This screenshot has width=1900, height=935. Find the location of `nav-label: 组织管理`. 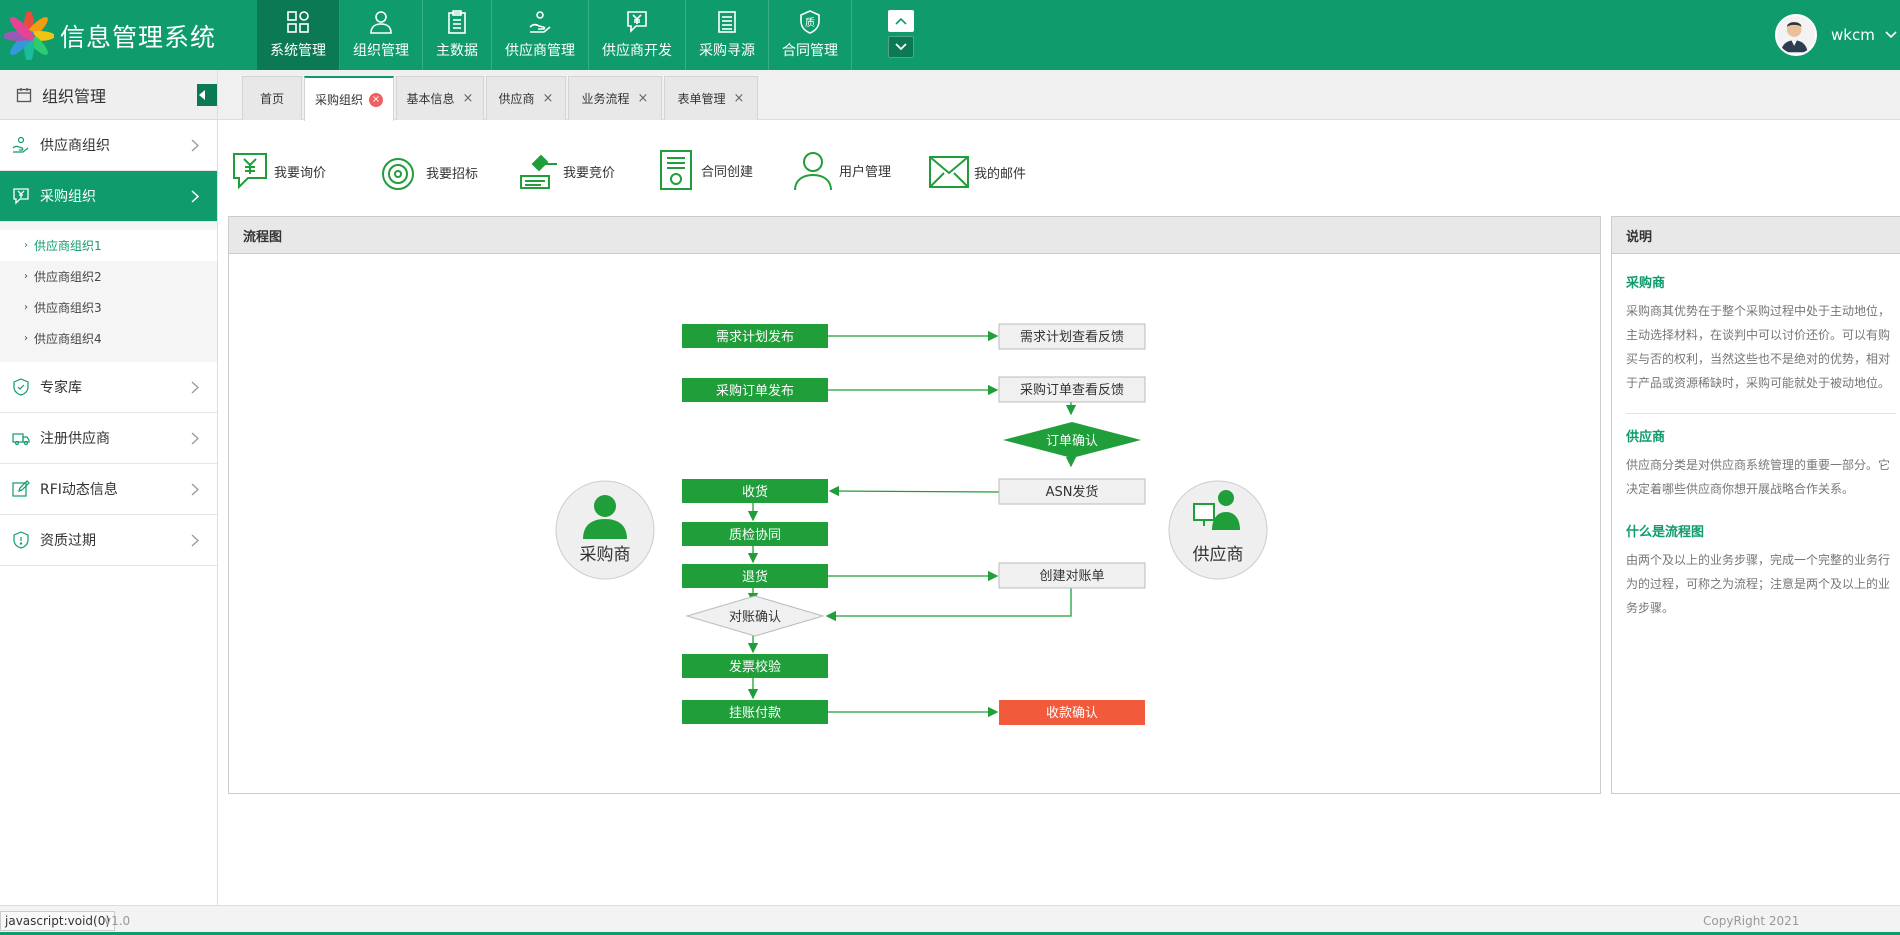

nav-label: 组织管理 is located at coordinates (381, 51).